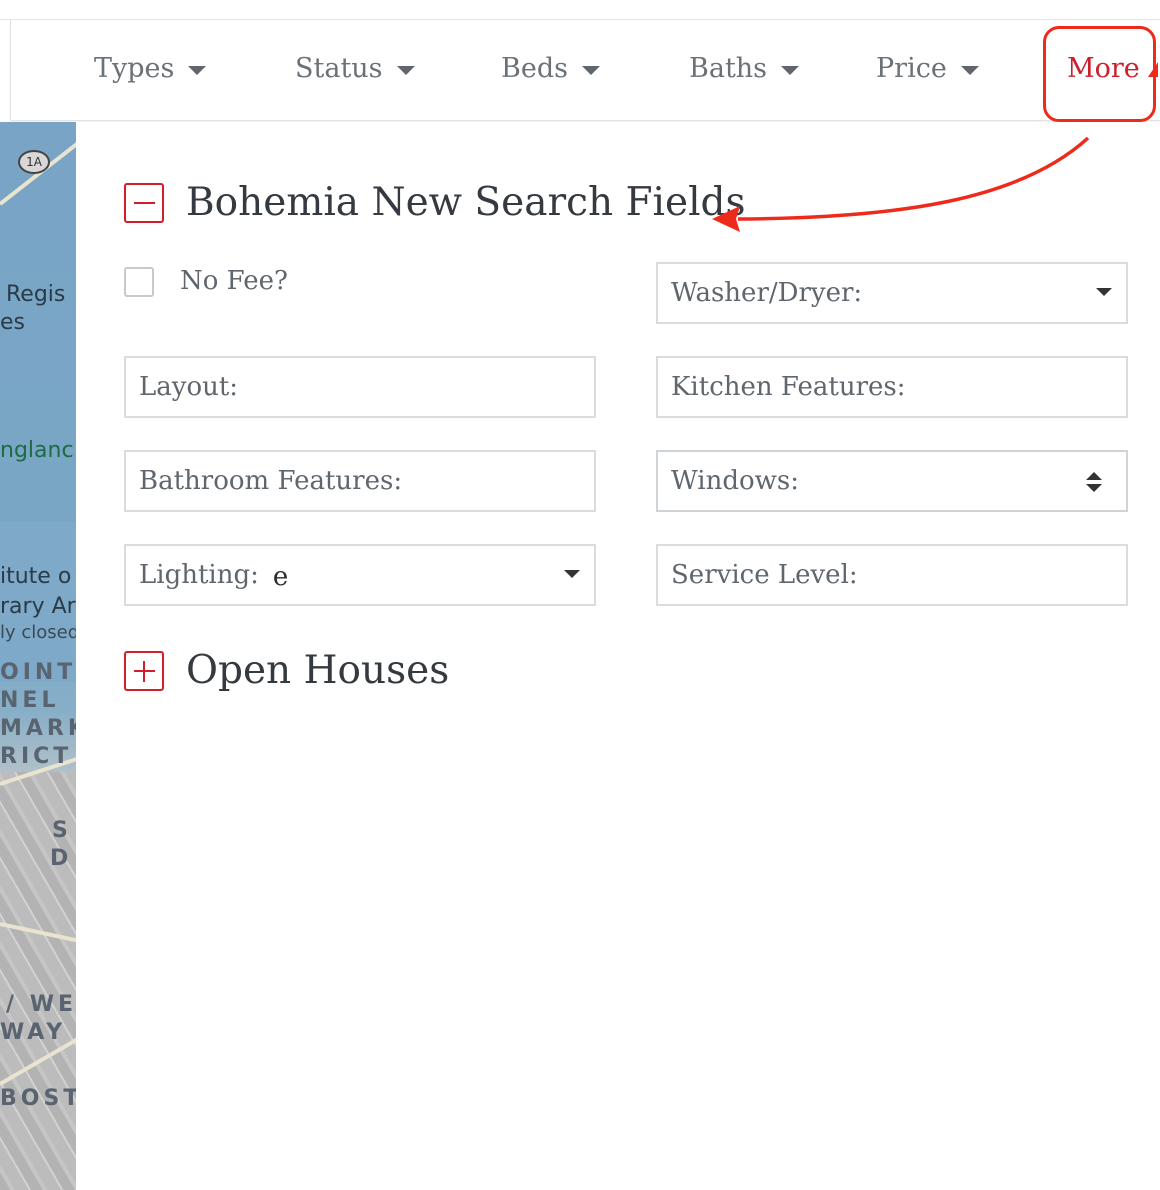 The image size is (1160, 1190). I want to click on filter-price-dropdown: Price, so click(927, 68).